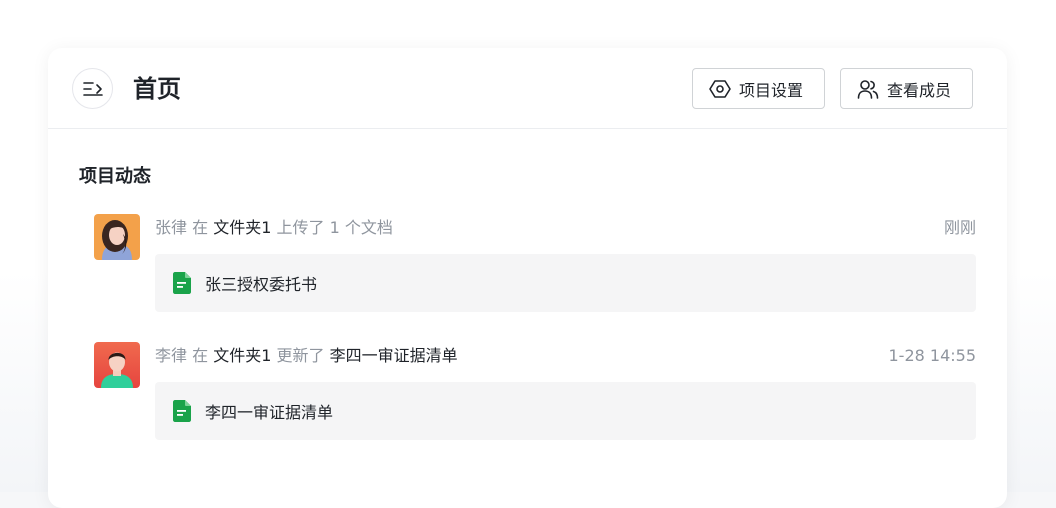  What do you see at coordinates (868, 89) in the screenshot?
I see `members-icon` at bounding box center [868, 89].